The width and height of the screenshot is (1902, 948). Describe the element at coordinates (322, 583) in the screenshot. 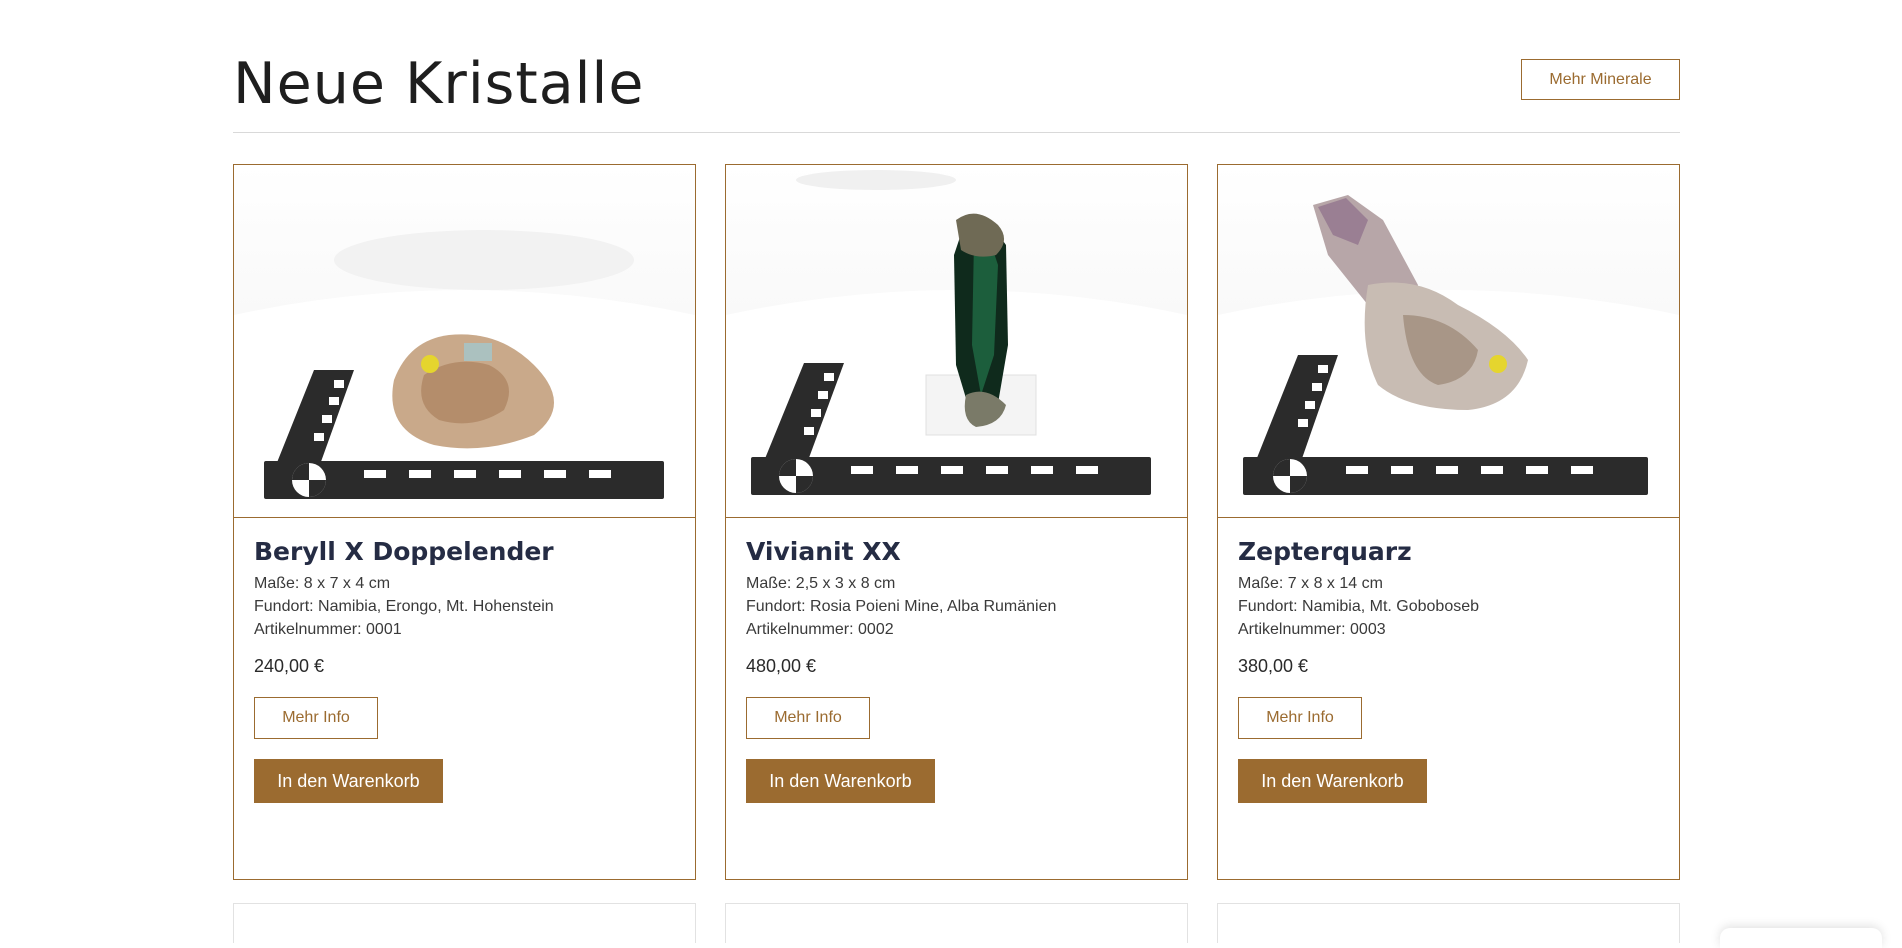

I see `product-dimensions: Maße: 8 x 7 x 4 cm` at that location.